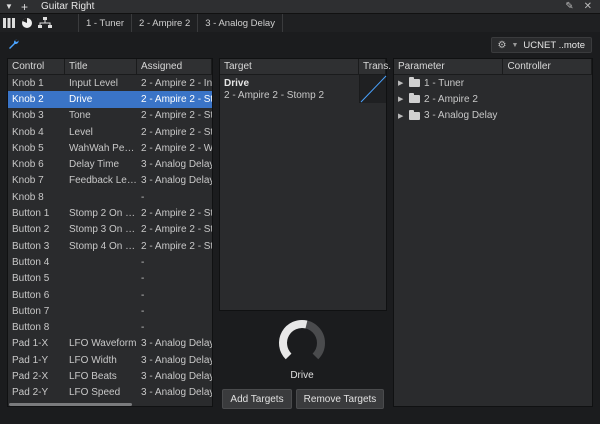  What do you see at coordinates (104, 23) in the screenshot?
I see `tab-tuner: 1 - Tuner` at bounding box center [104, 23].